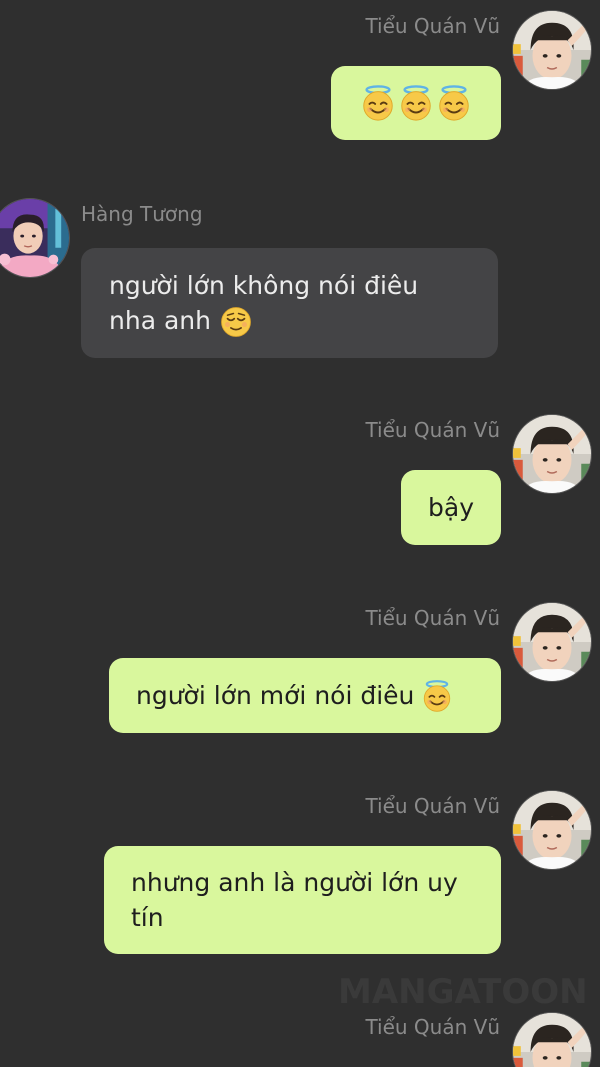 The image size is (600, 1067). I want to click on message-text: người lớn mới nói điêu, so click(275, 695).